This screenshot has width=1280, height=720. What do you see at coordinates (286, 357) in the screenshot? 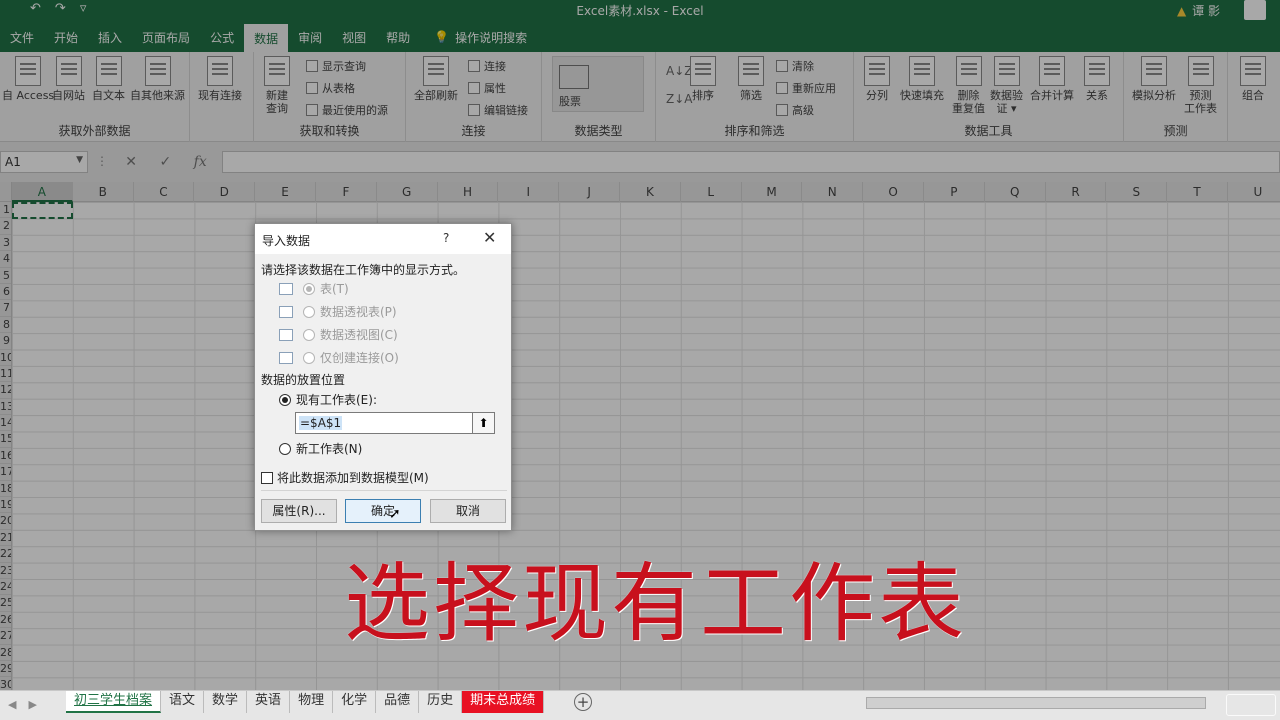
I see `connection-only-icon` at bounding box center [286, 357].